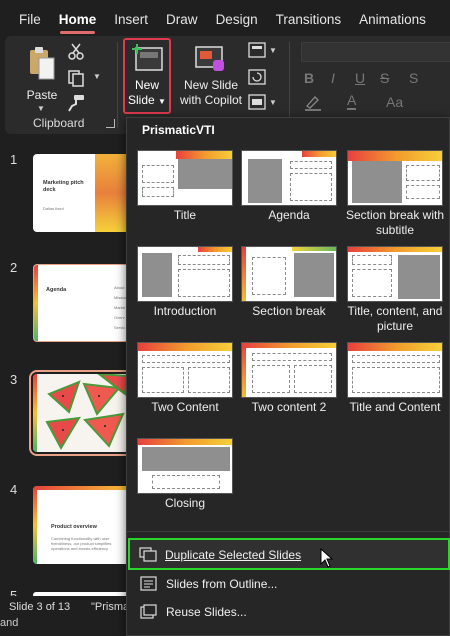 The height and width of the screenshot is (636, 450). What do you see at coordinates (141, 100) in the screenshot?
I see `new-slide-label-2: Slide` at bounding box center [141, 100].